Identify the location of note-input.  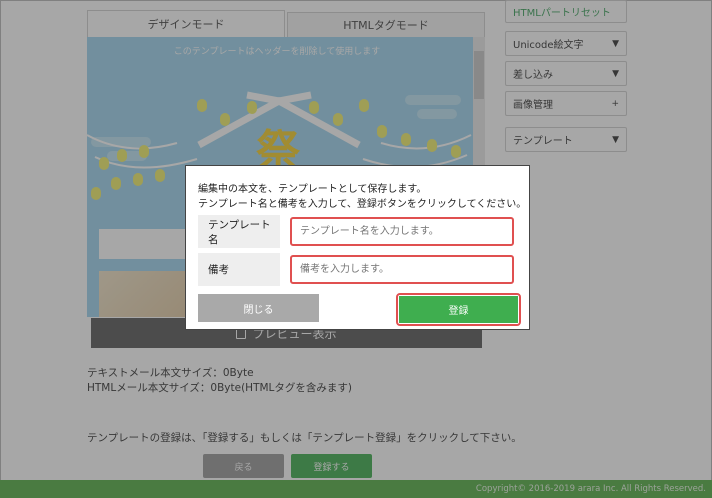
(402, 269).